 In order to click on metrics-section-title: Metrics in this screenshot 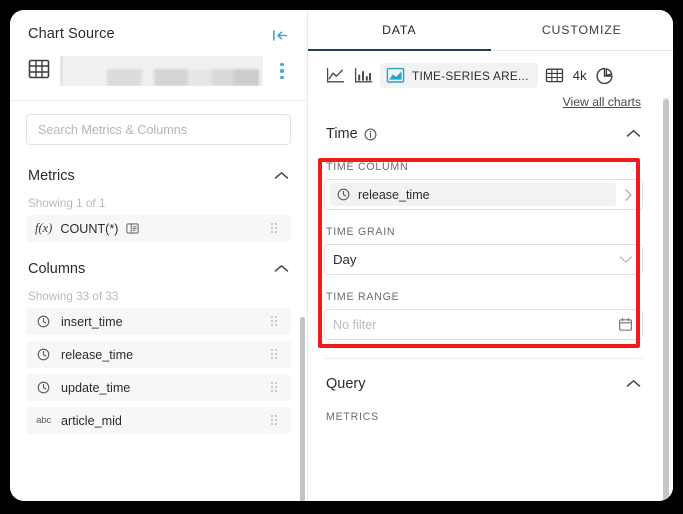, I will do `click(51, 176)`.